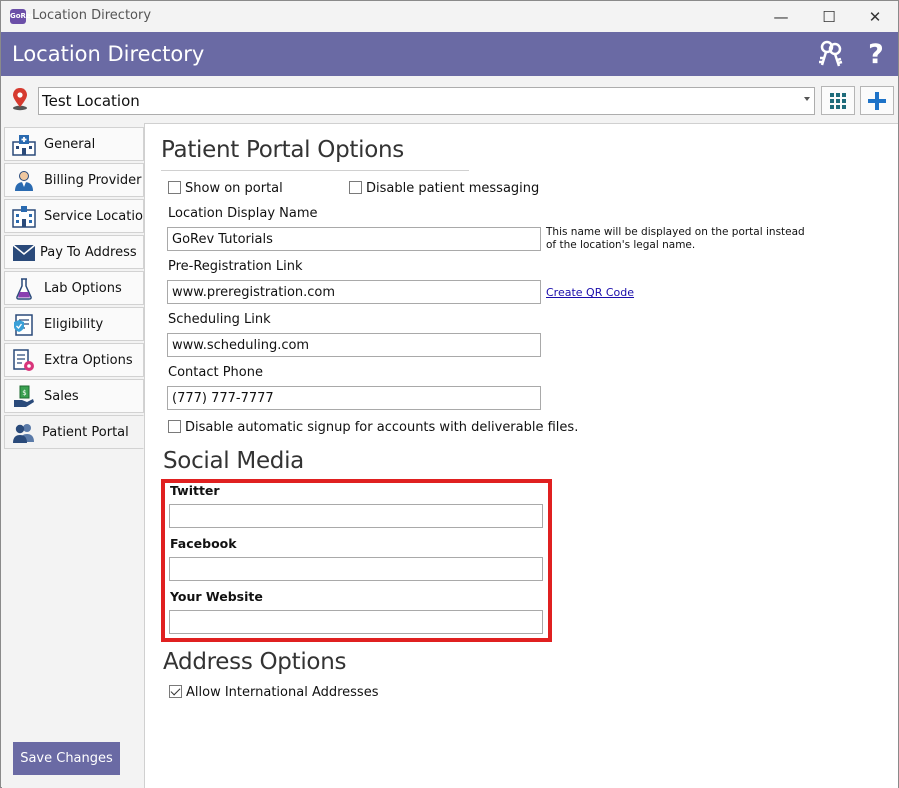  Describe the element at coordinates (354, 398) in the screenshot. I see `contact-phone-input: (777) 777-7777` at that location.